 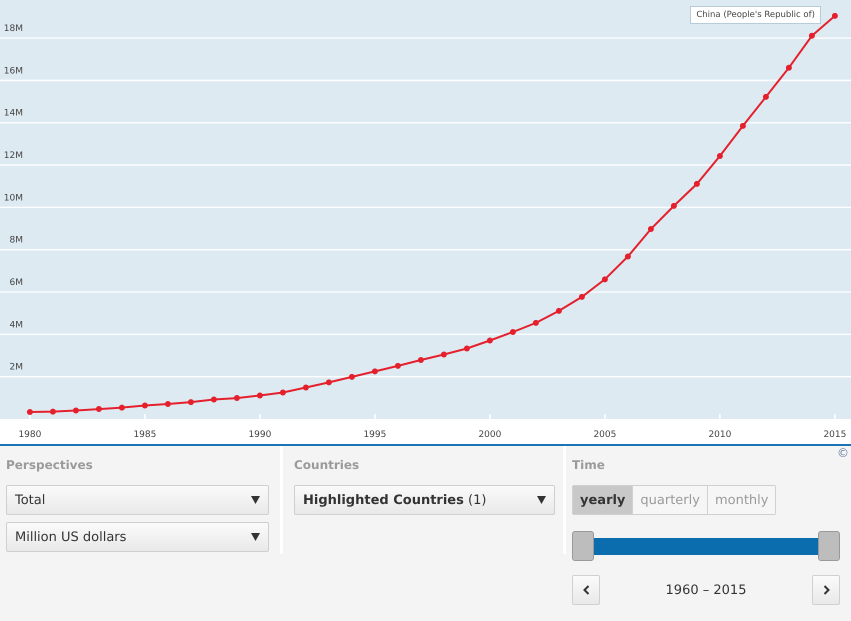 What do you see at coordinates (720, 435) in the screenshot?
I see `x-axis-label: 2010` at bounding box center [720, 435].